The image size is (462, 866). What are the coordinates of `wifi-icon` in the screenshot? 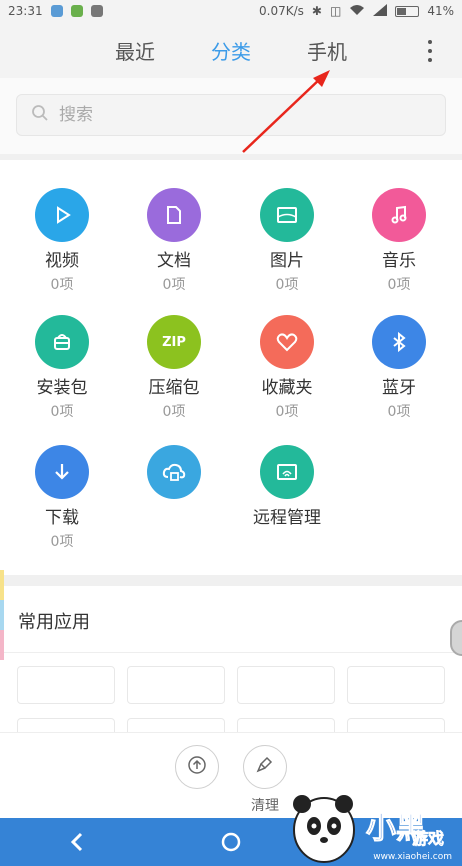 It's located at (357, 11).